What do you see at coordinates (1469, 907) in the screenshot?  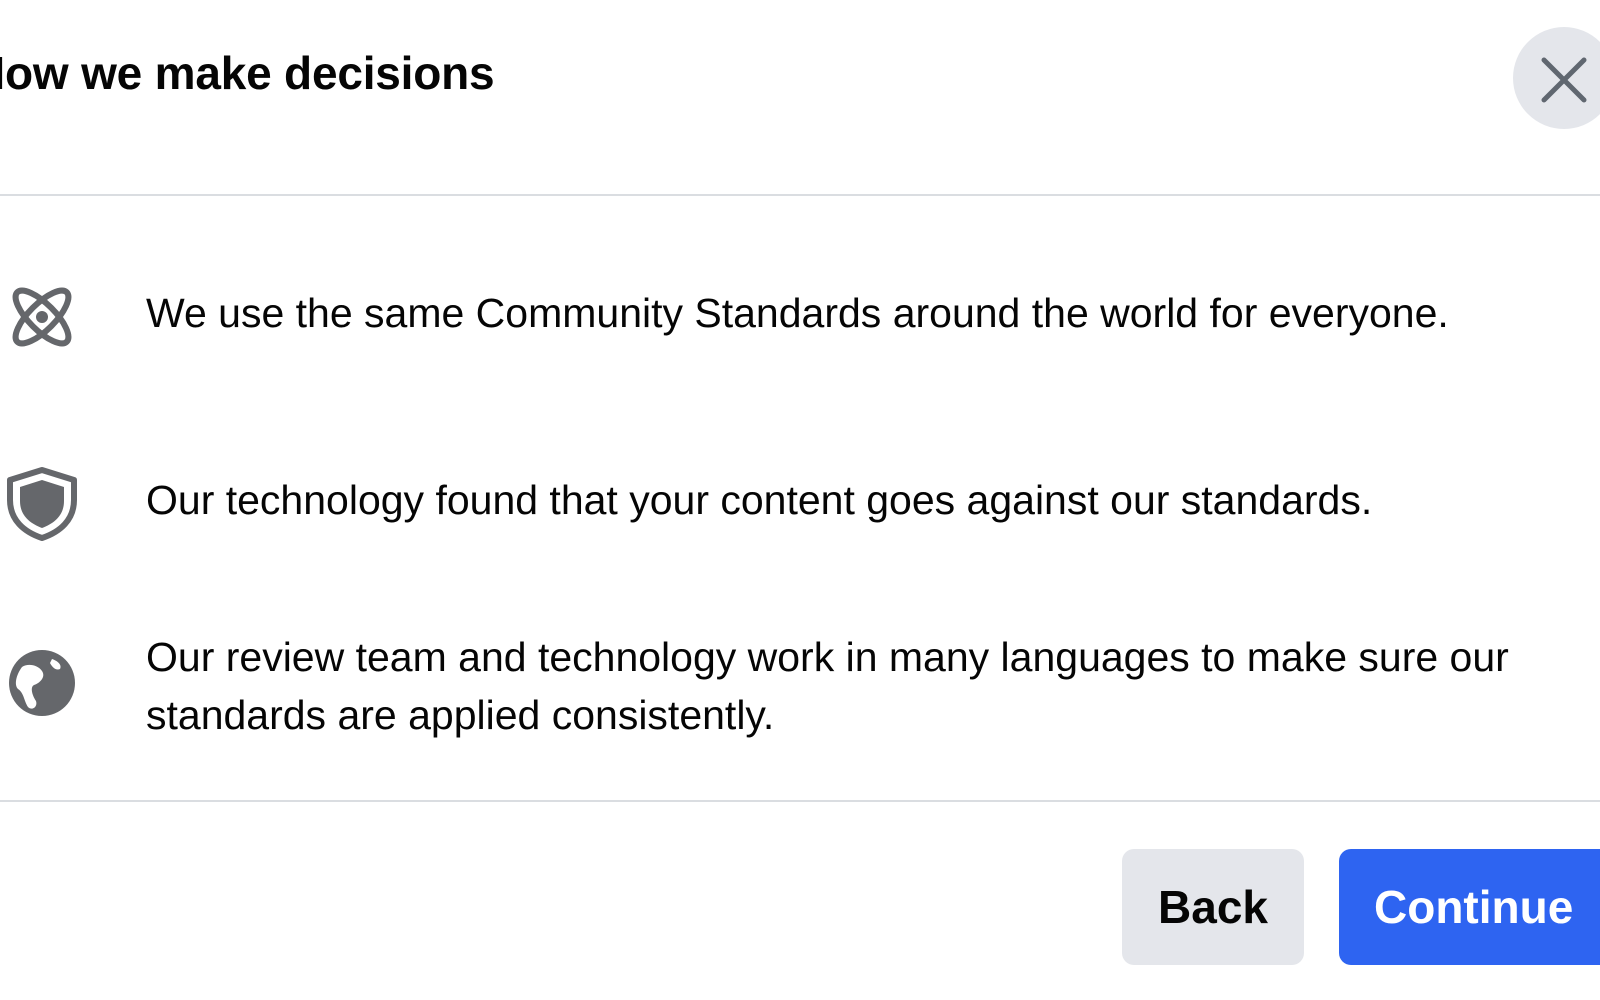 I see `continue-button: Continue` at bounding box center [1469, 907].